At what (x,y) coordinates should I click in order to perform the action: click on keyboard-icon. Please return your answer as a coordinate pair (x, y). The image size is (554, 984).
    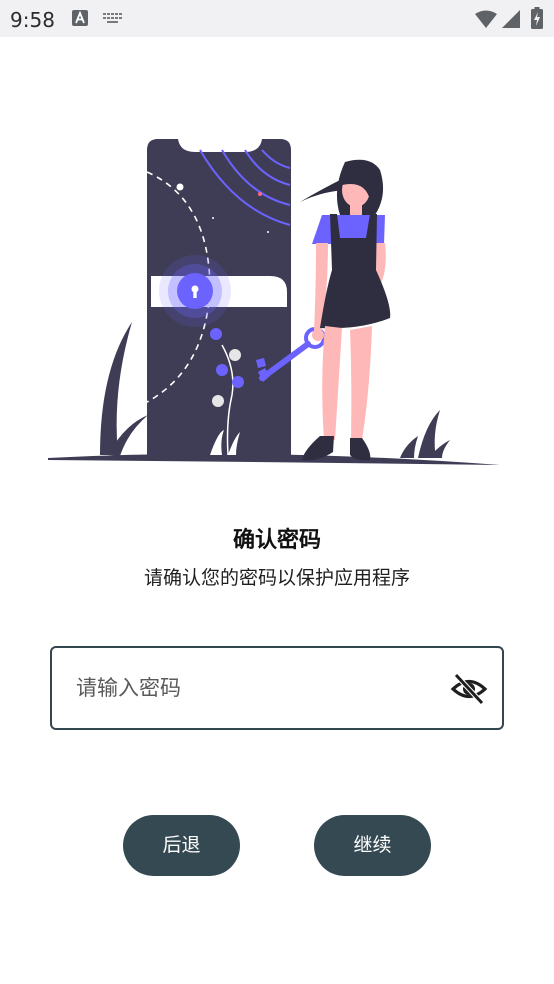
    Looking at the image, I should click on (112, 18).